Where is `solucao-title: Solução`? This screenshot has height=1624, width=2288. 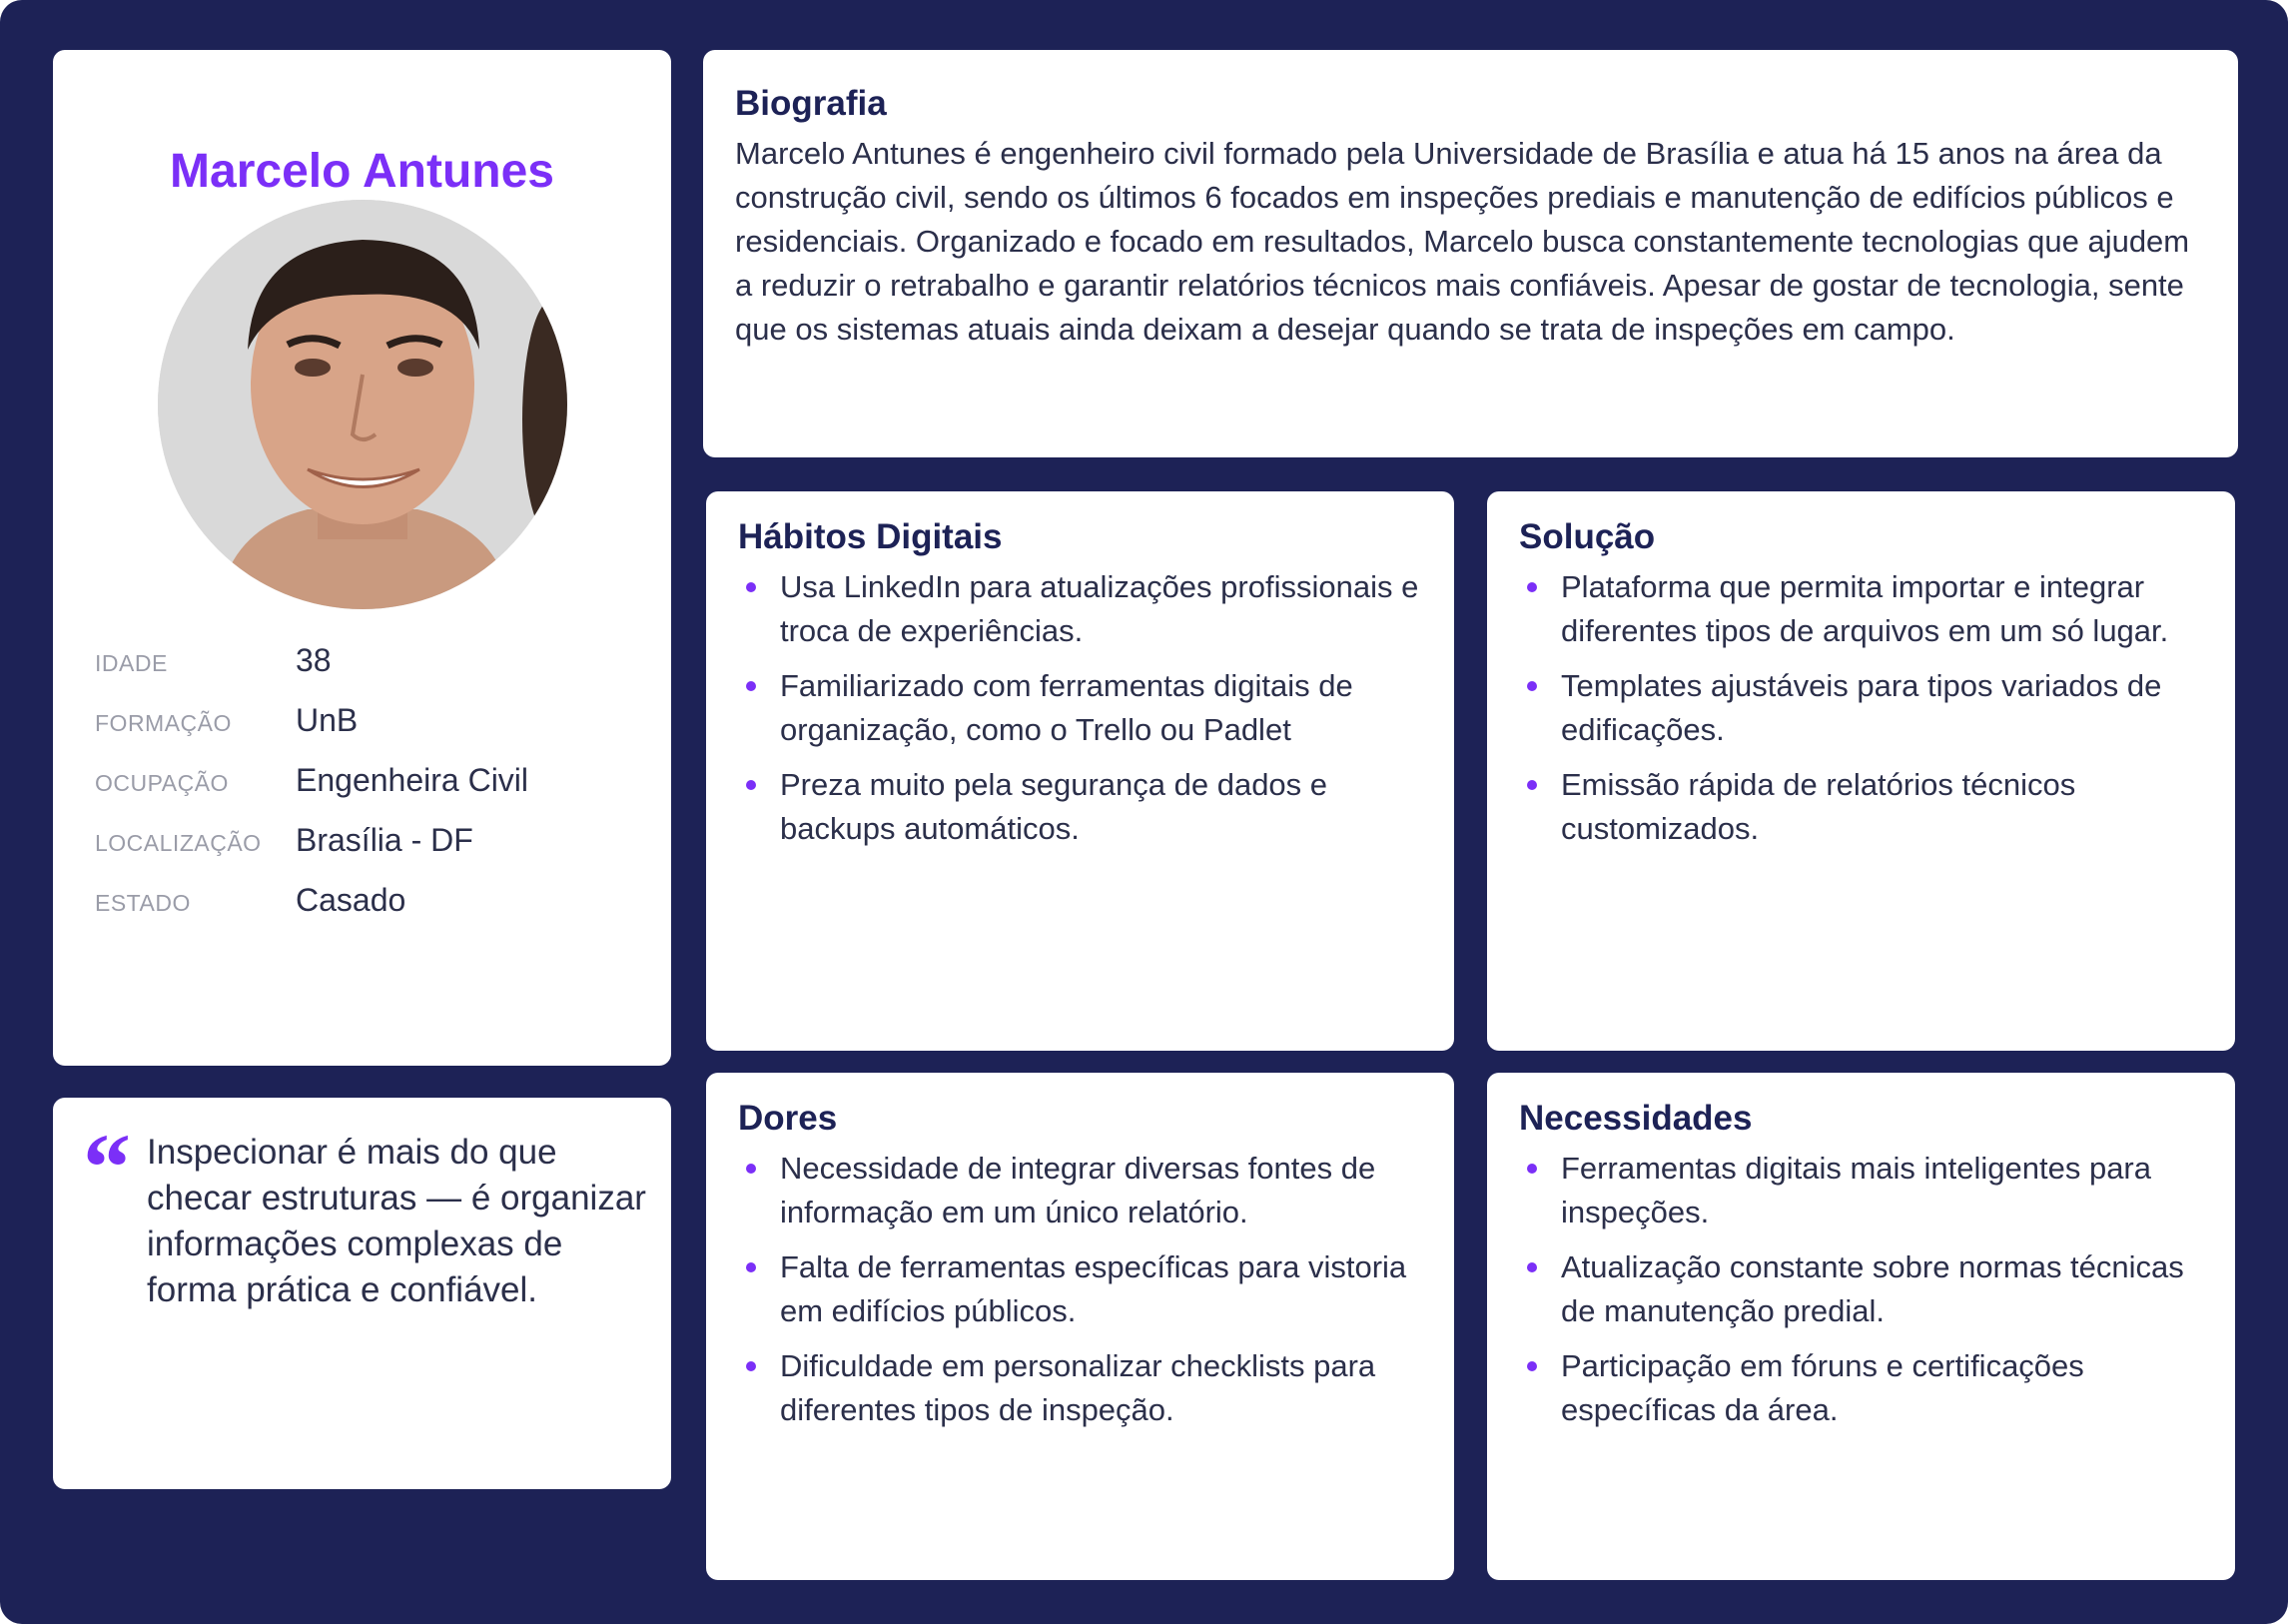
solucao-title: Solução is located at coordinates (1587, 537).